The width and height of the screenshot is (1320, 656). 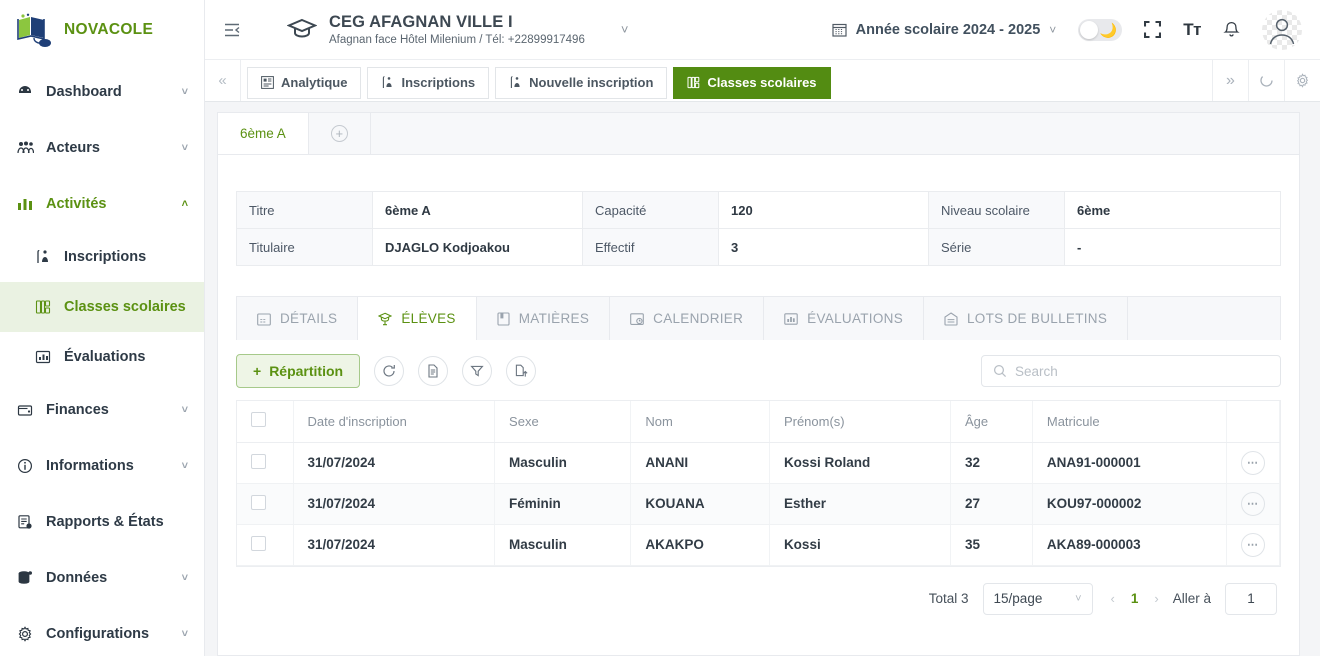 I want to click on sidebar-item-classes-scolaires: Classes scolaires, so click(x=102, y=307).